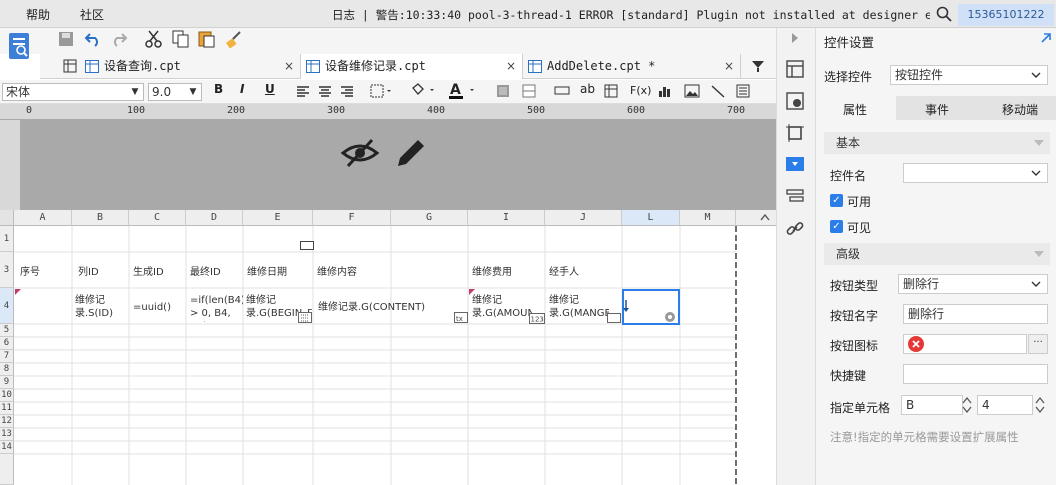 This screenshot has width=1056, height=485. Describe the element at coordinates (632, 66) in the screenshot. I see `tab-add-delete: AddDelete.cpt * ×` at that location.